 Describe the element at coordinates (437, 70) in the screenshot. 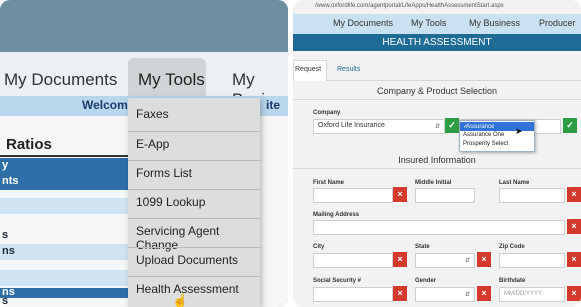

I see `tab-strip: Request Results` at that location.